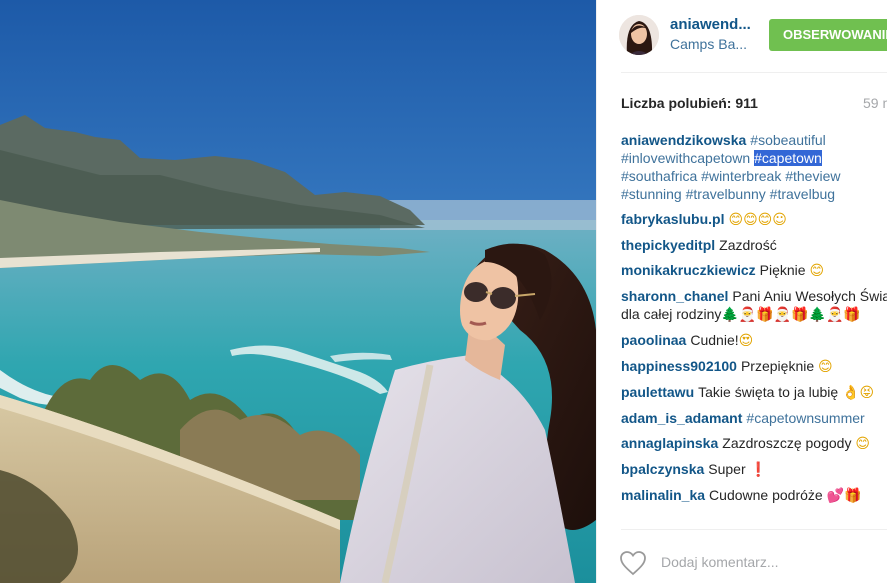 Image resolution: width=887 pixels, height=583 pixels. I want to click on comment-item: paulettawu Takie święta to ja lubię 👌😝, so click(754, 392).